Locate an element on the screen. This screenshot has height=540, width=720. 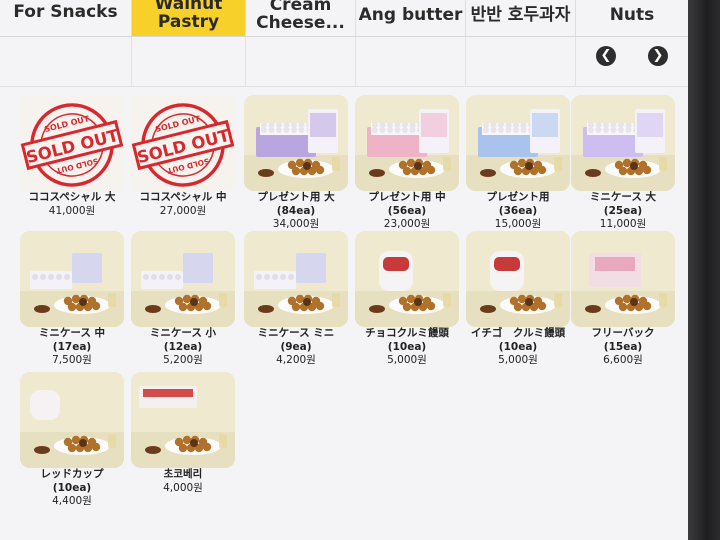
product-quantity: (9ea) is located at coordinates (296, 347).